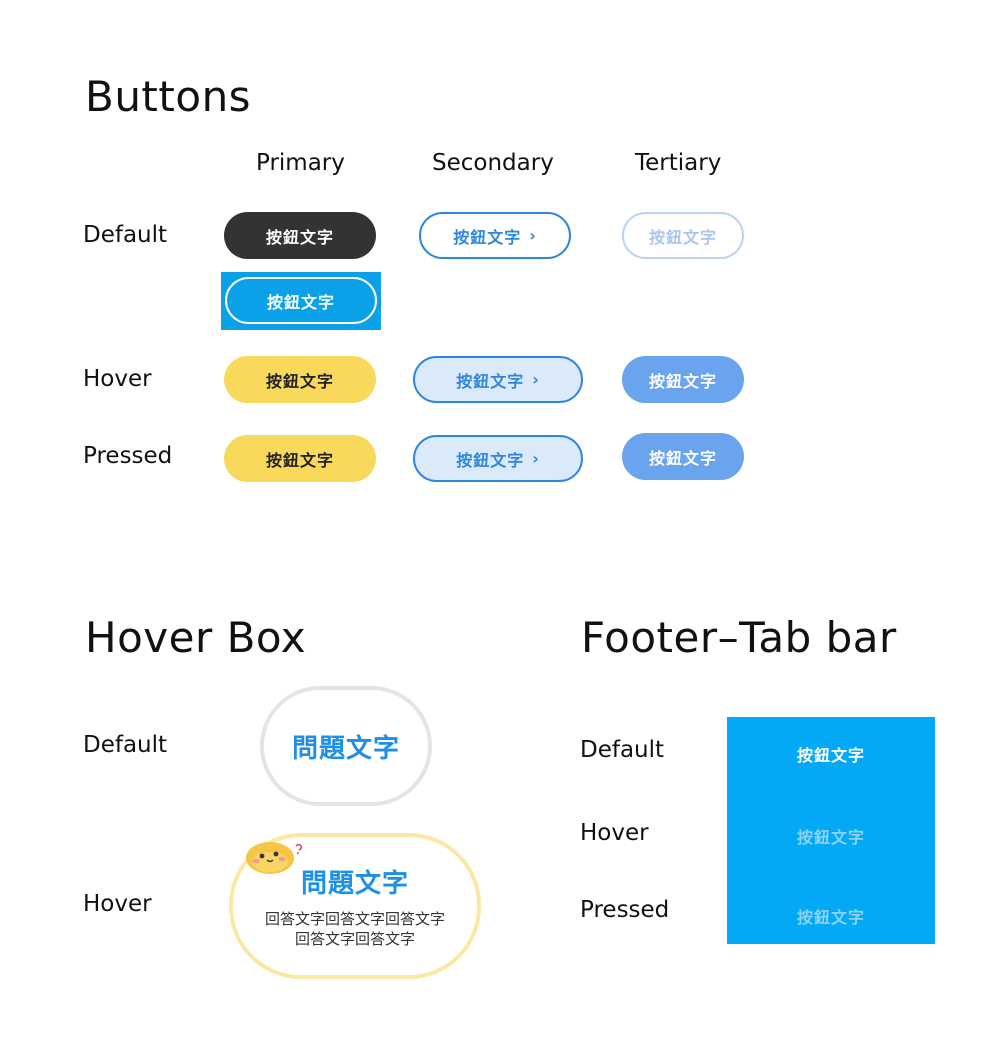 Image resolution: width=1007 pixels, height=1053 pixels. I want to click on hover-box-title: Hover Box, so click(196, 637).